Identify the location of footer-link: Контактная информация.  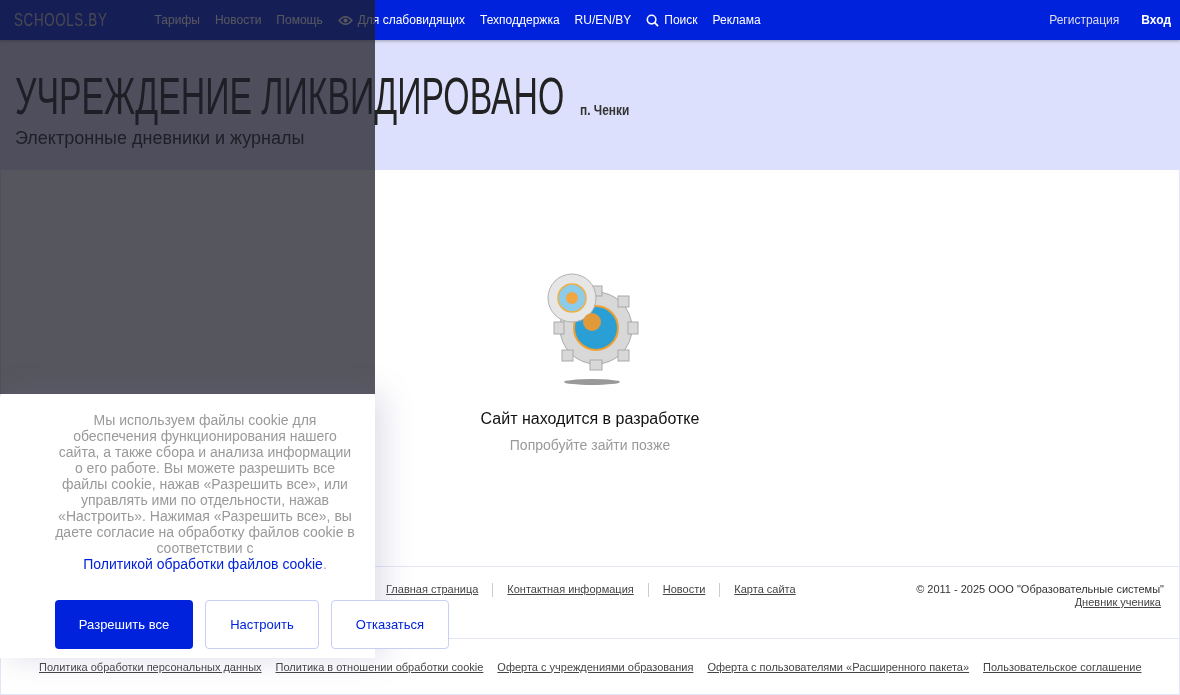
(570, 589).